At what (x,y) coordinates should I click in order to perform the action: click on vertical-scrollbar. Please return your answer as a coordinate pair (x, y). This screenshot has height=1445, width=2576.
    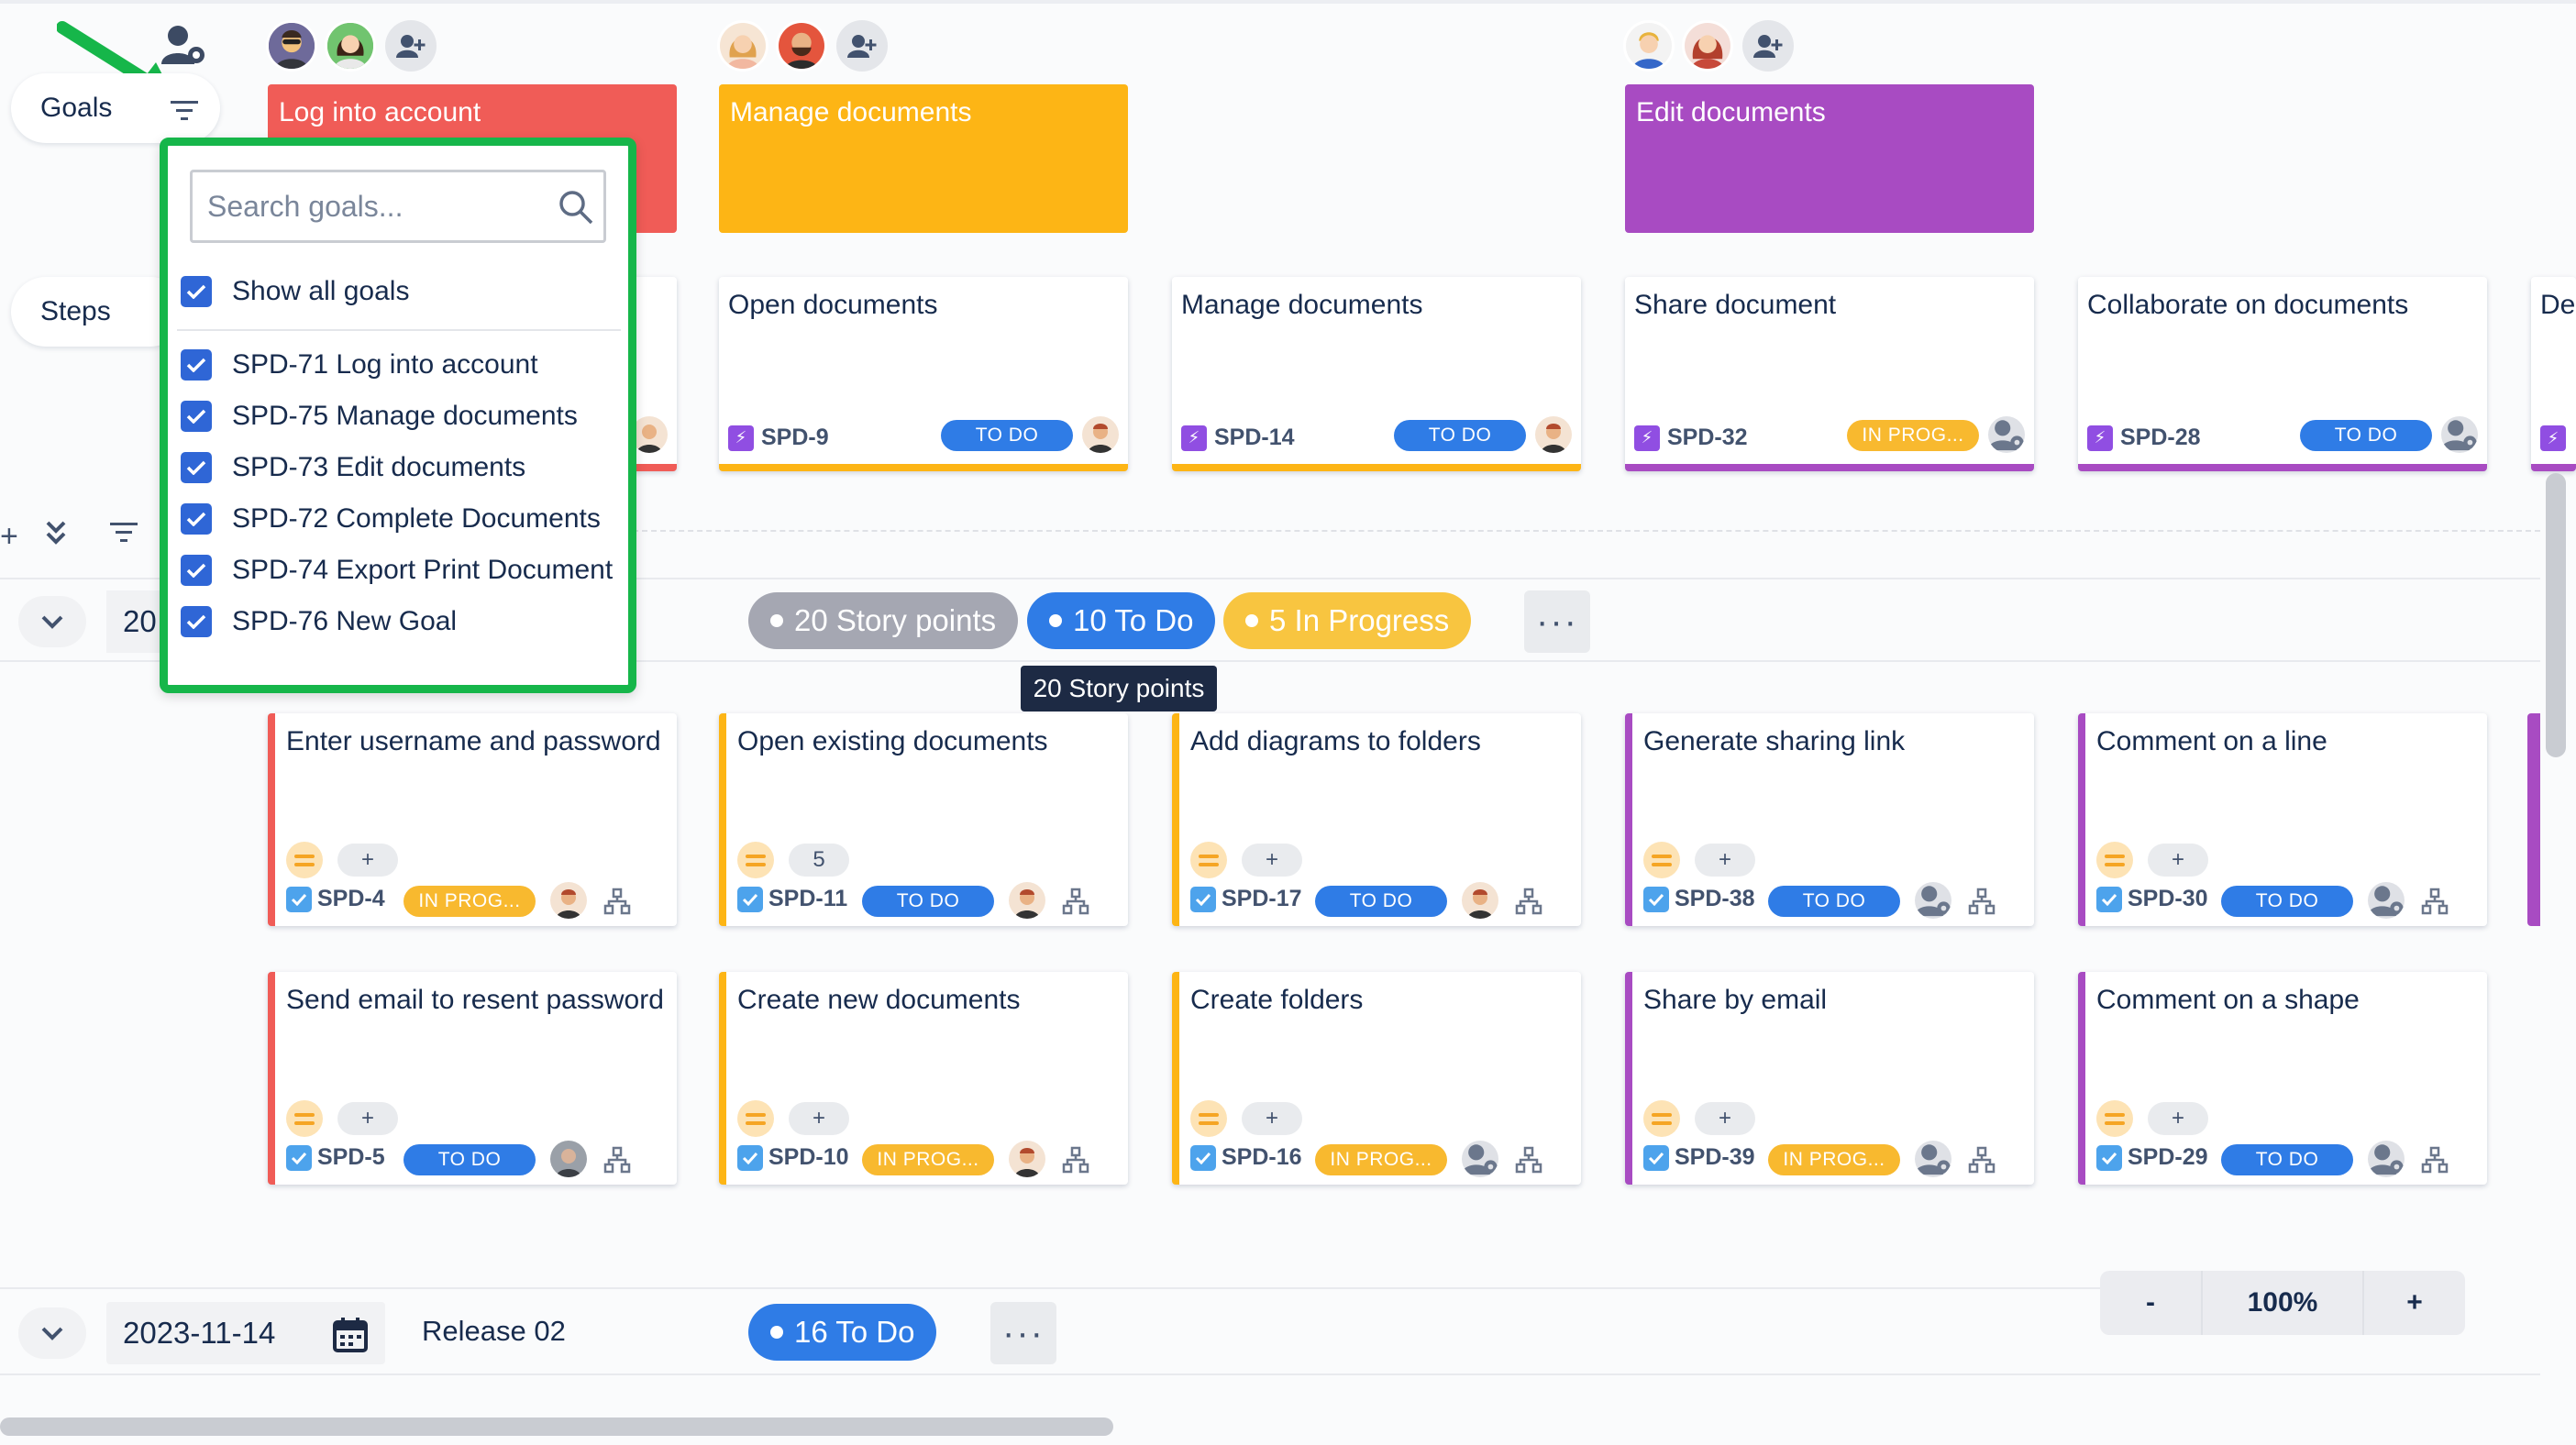
    Looking at the image, I should click on (2556, 615).